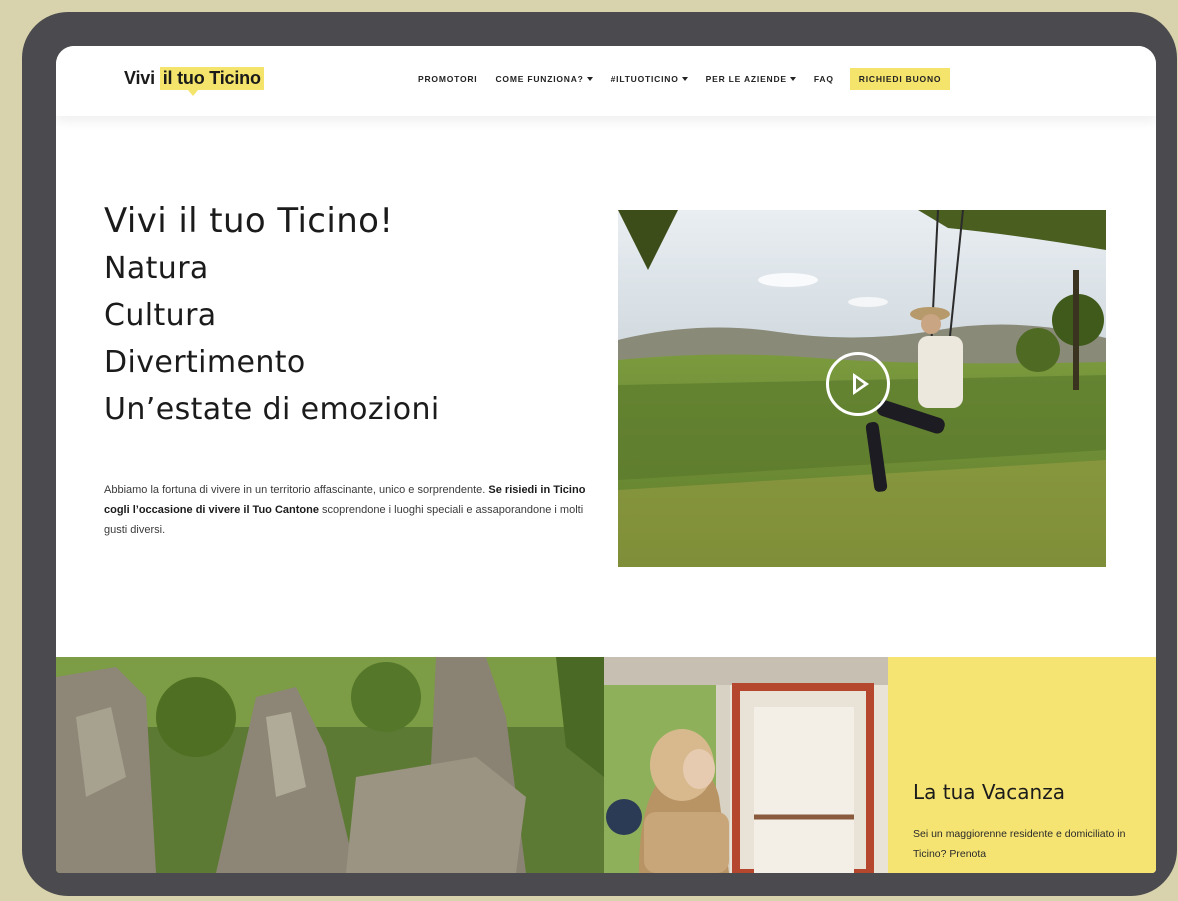 This screenshot has width=1178, height=901. I want to click on nav-item-come-funziona: COME FUNZIONA?, so click(544, 79).